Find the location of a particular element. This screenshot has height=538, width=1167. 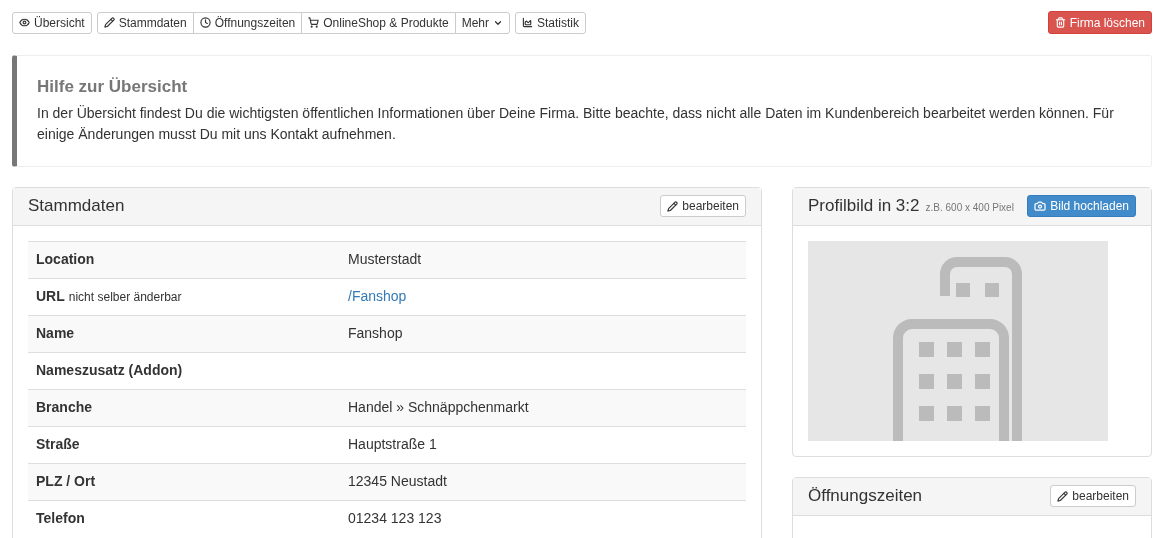

field-label: URL is located at coordinates (50, 296).